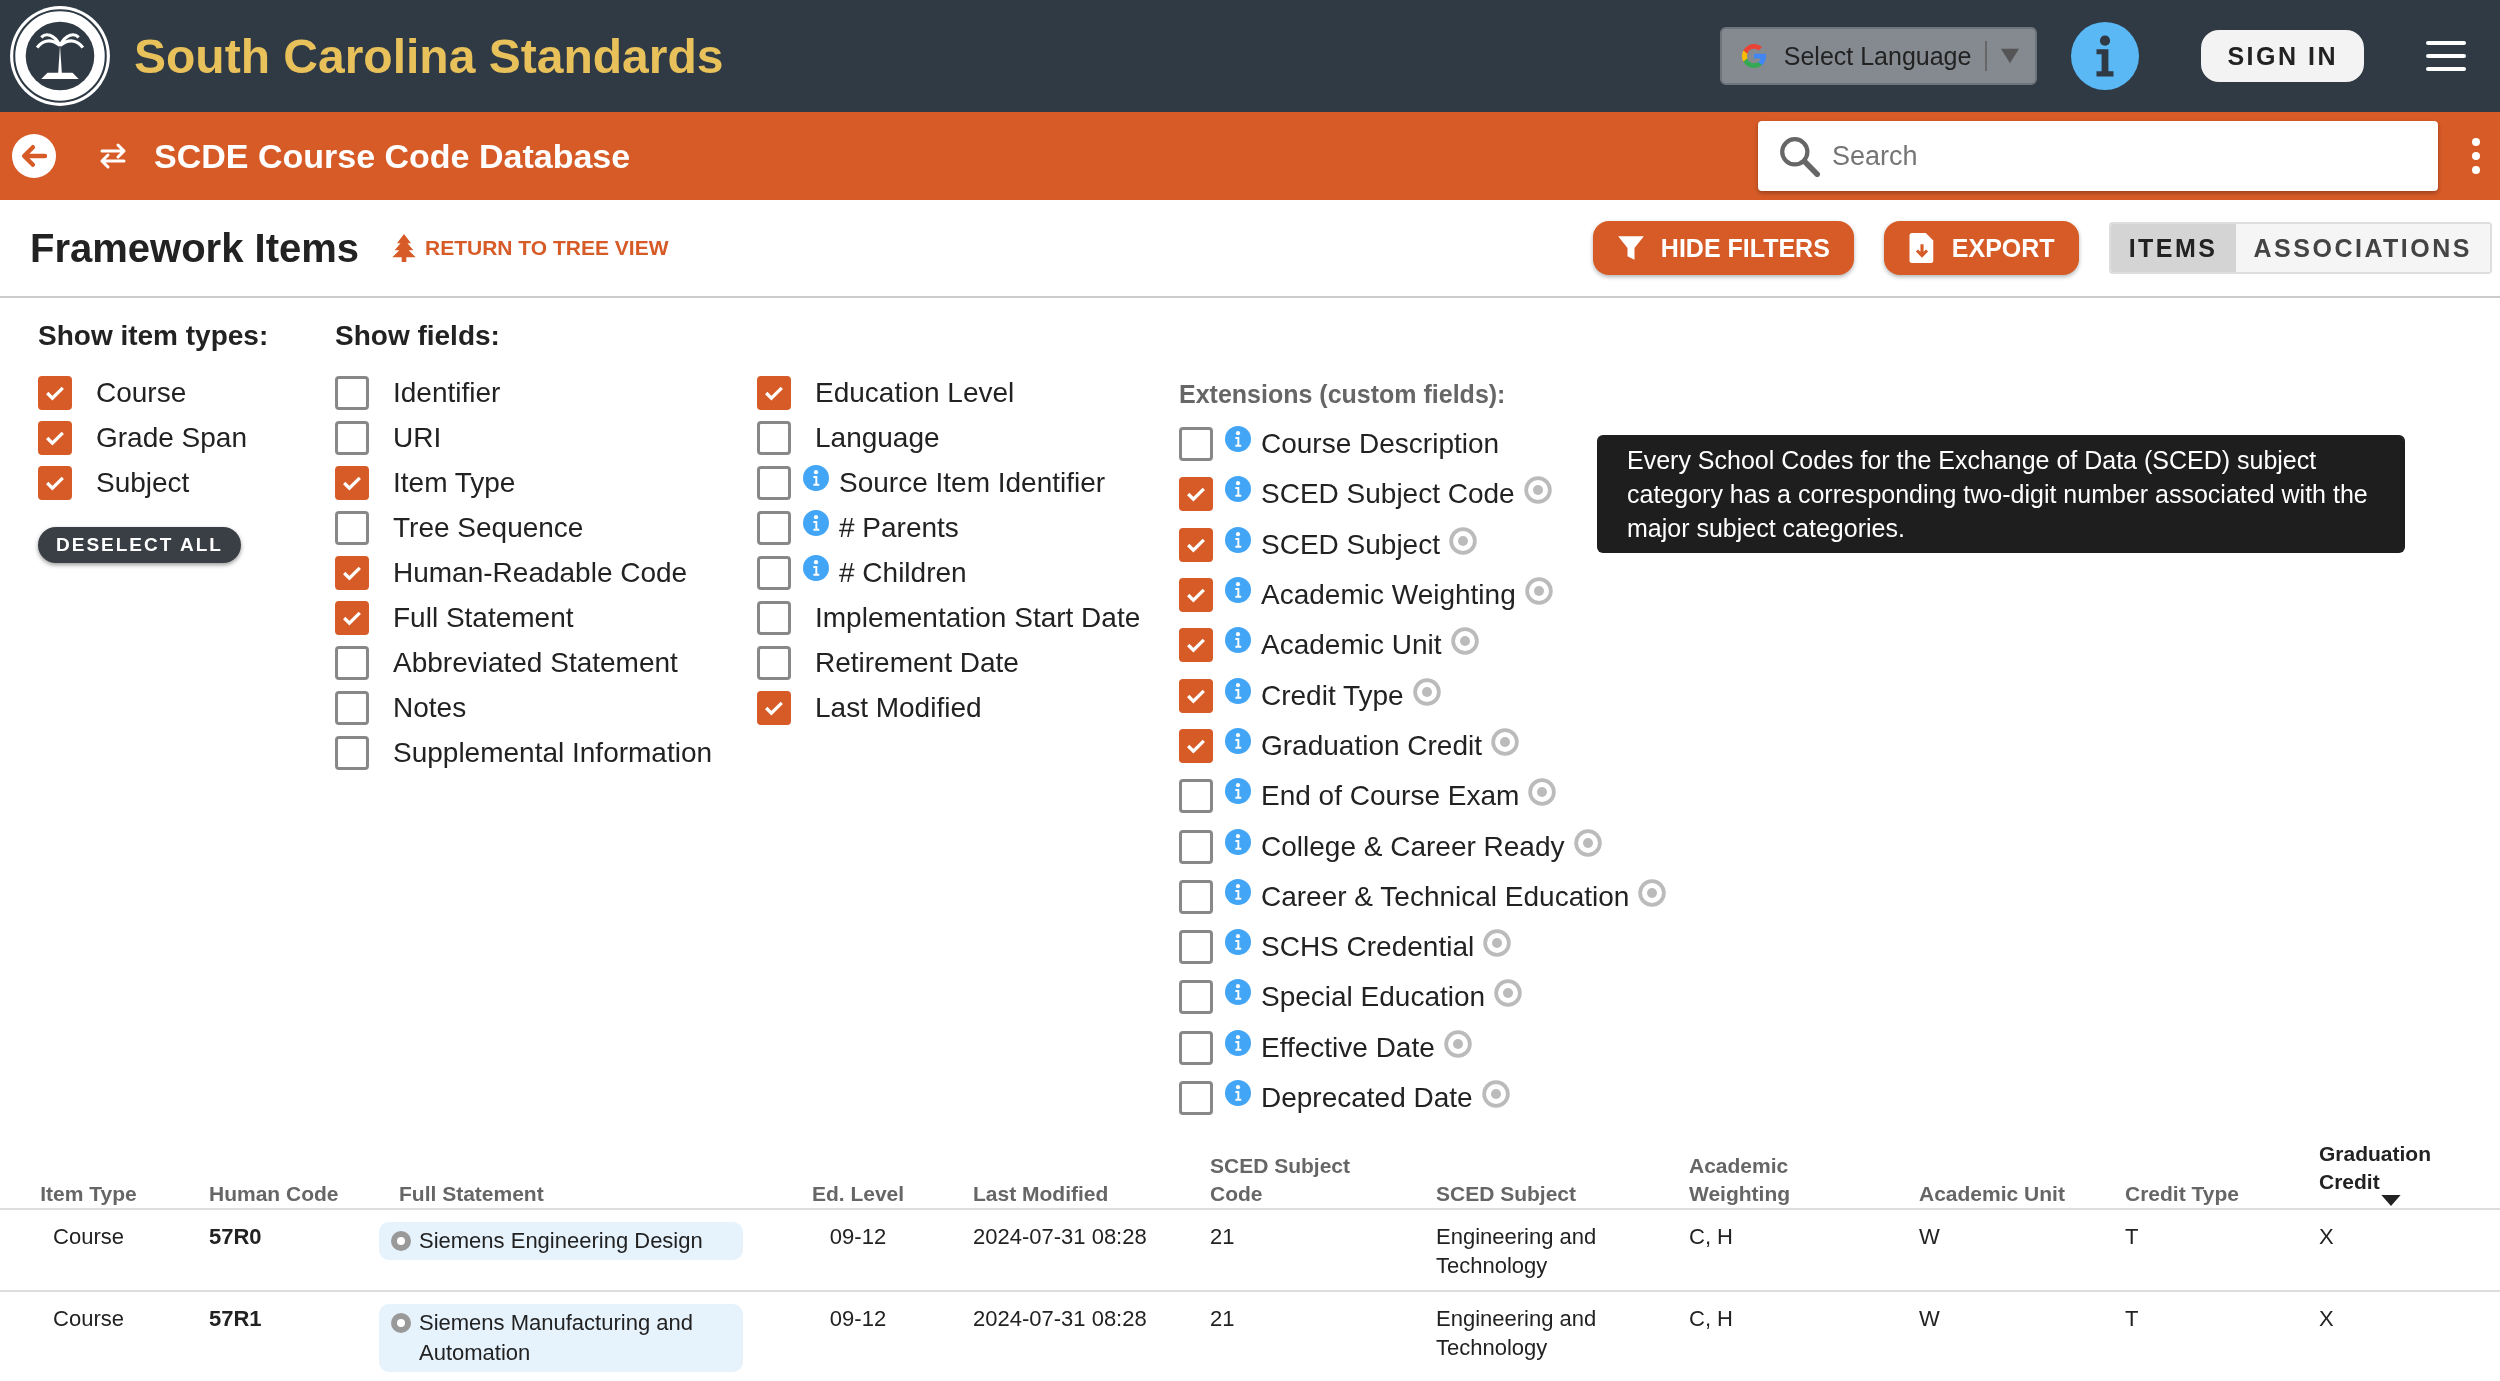  Describe the element at coordinates (60, 56) in the screenshot. I see `seal-logo` at that location.